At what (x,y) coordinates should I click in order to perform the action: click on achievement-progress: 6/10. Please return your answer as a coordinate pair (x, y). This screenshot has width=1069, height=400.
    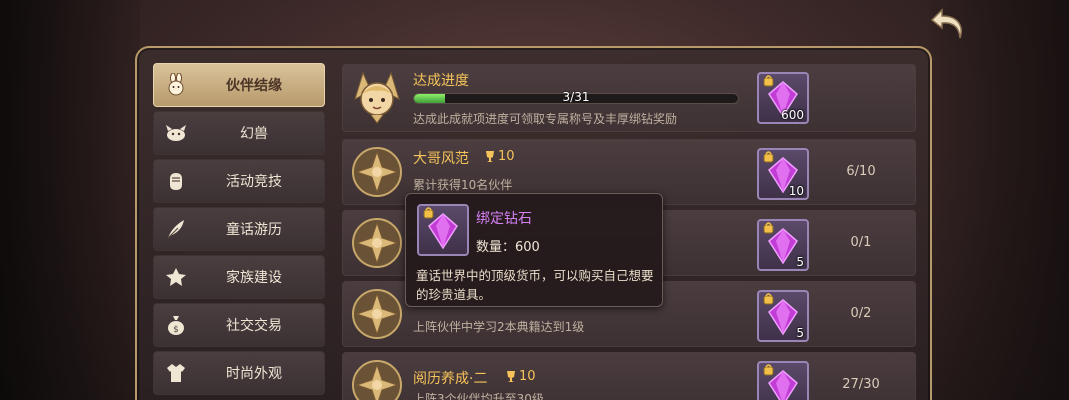
    Looking at the image, I should click on (861, 171).